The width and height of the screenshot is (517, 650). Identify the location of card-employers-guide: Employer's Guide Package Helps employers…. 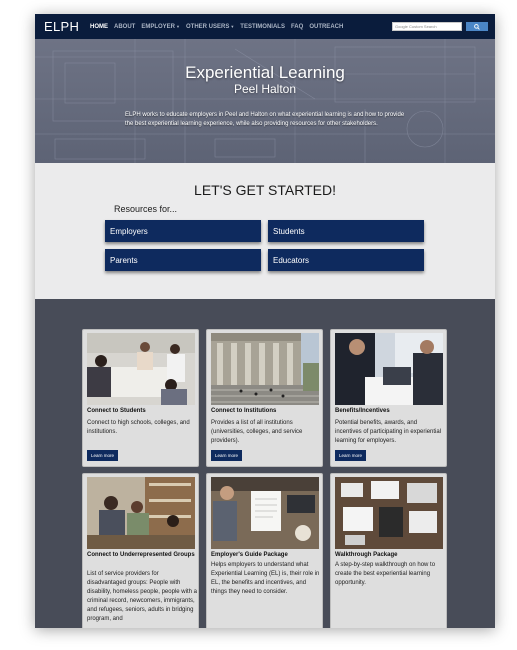
(264, 550).